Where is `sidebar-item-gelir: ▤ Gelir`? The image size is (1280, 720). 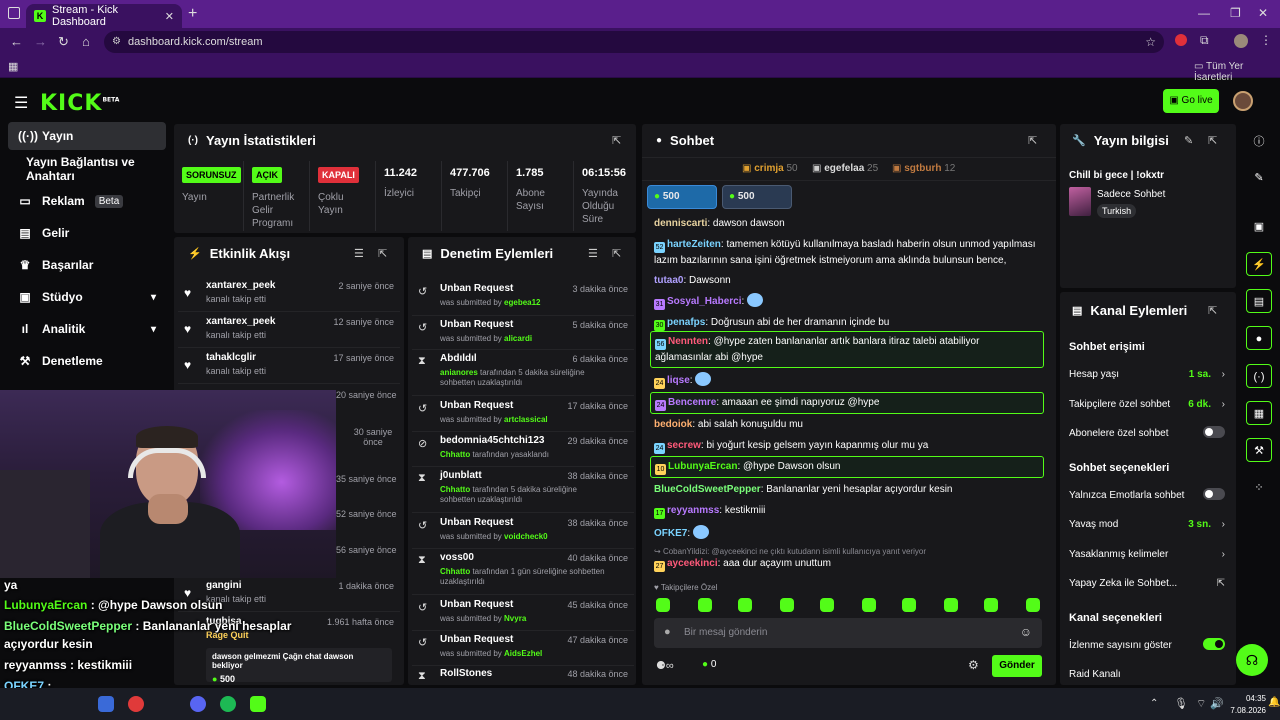 sidebar-item-gelir: ▤ Gelir is located at coordinates (87, 233).